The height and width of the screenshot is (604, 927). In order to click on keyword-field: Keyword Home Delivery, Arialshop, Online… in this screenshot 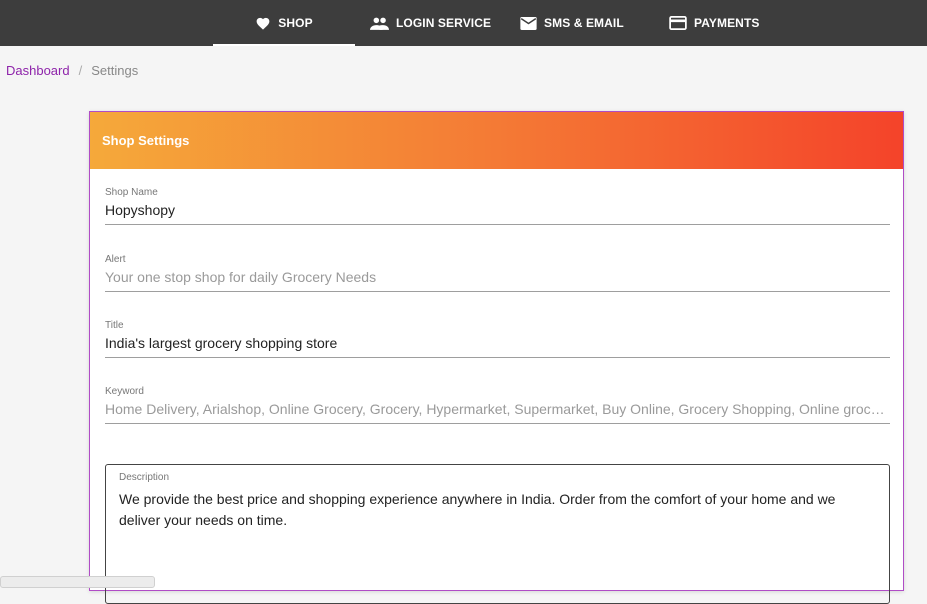, I will do `click(497, 405)`.